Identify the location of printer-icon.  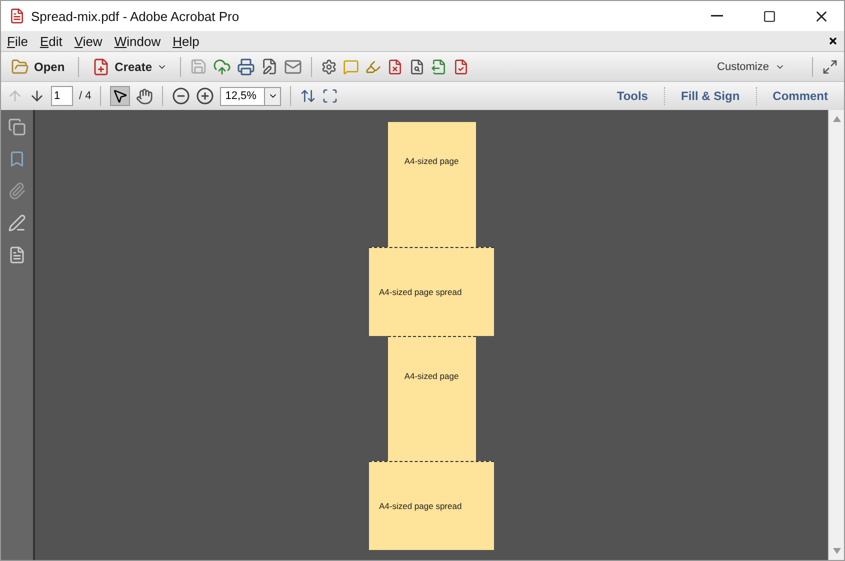
(246, 67).